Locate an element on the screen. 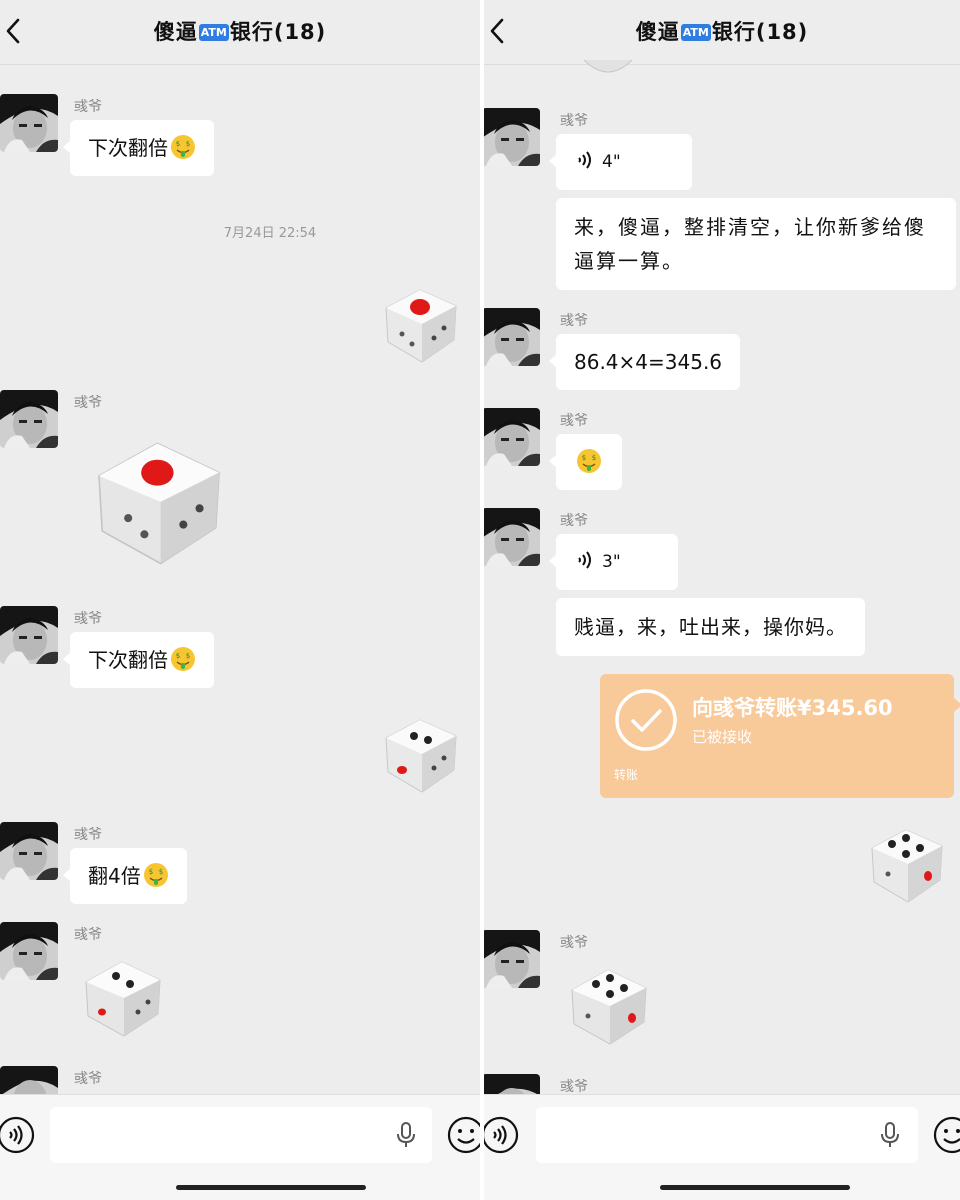 The image size is (960, 1200). voice-duration: 4" is located at coordinates (611, 162).